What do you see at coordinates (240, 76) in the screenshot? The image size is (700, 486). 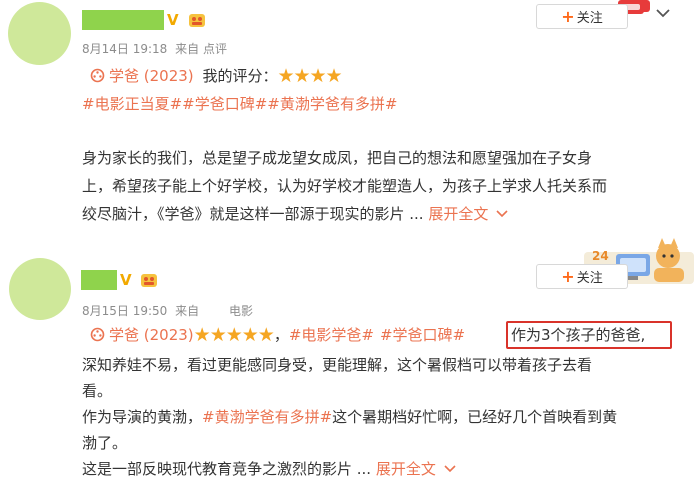 I see `rating-label: 我的评分：` at bounding box center [240, 76].